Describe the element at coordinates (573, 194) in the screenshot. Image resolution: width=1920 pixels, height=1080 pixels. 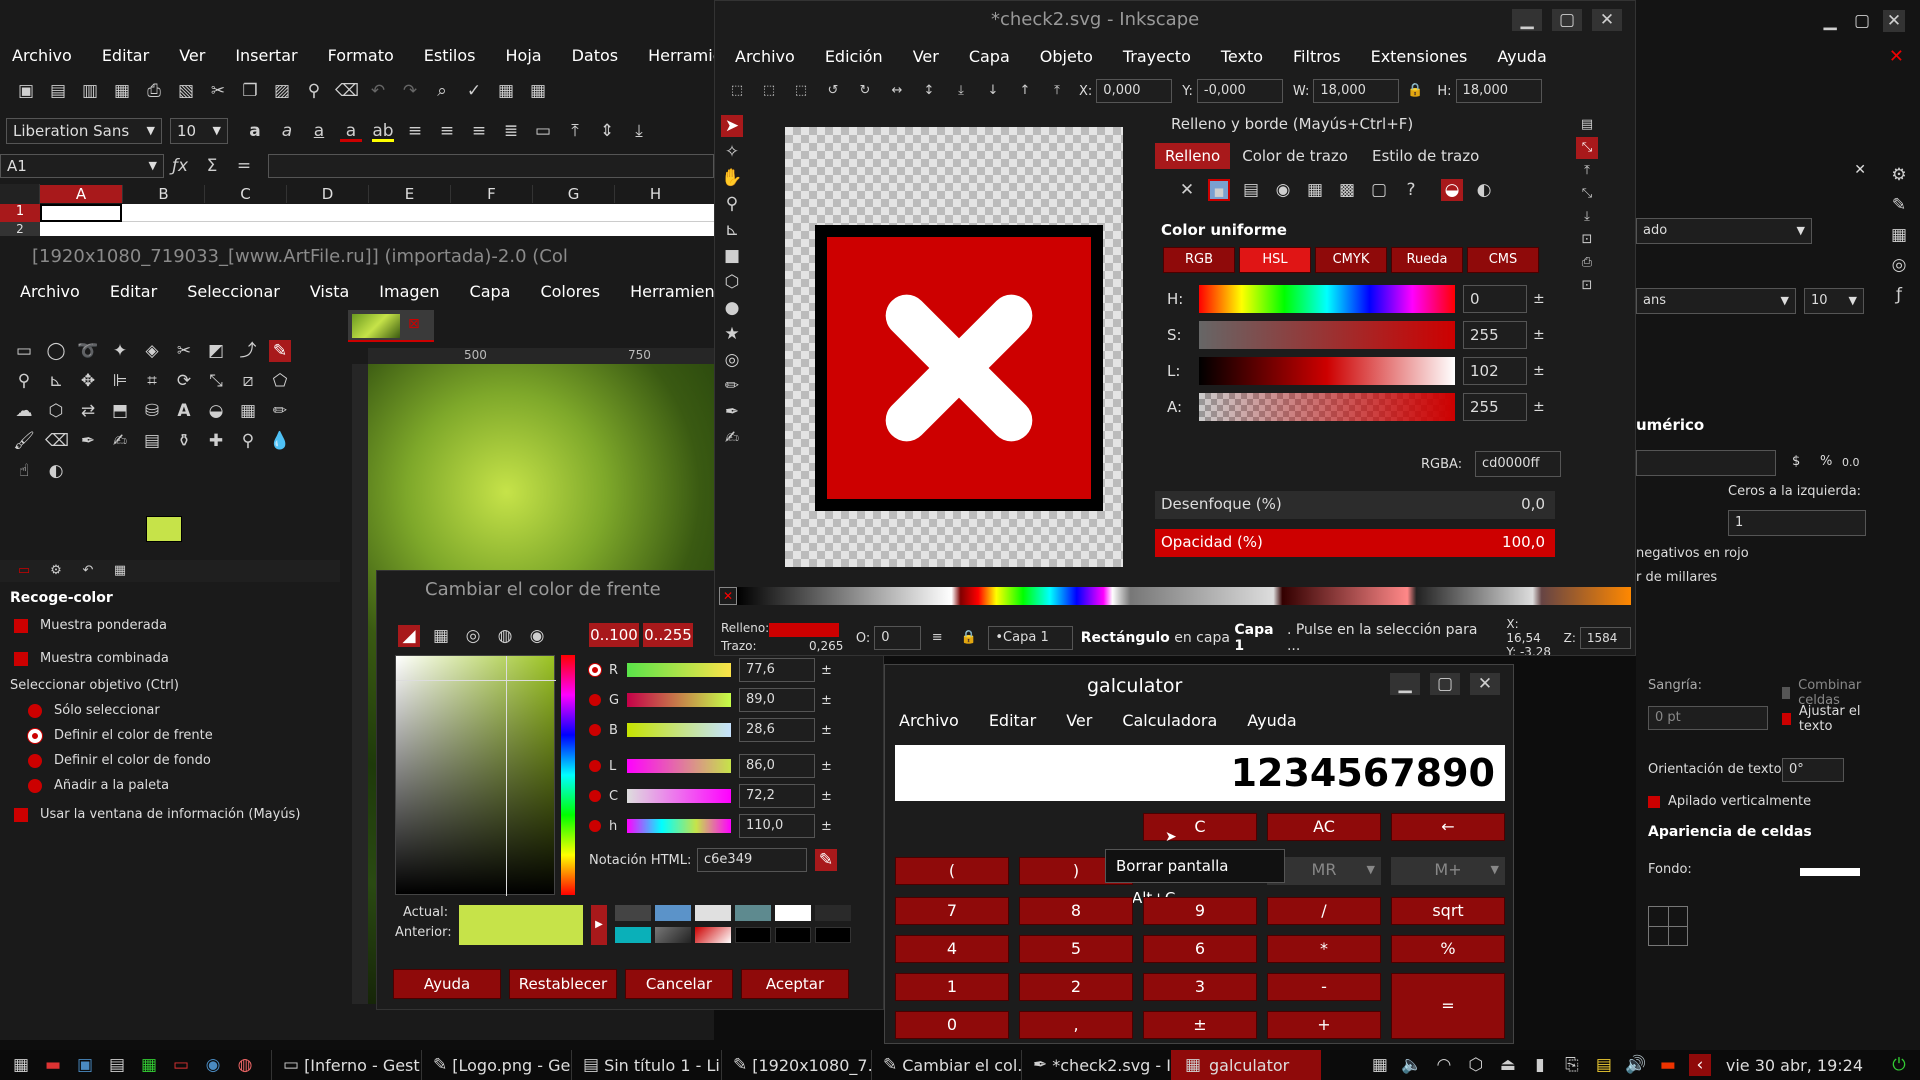
I see `col-header: G` at that location.